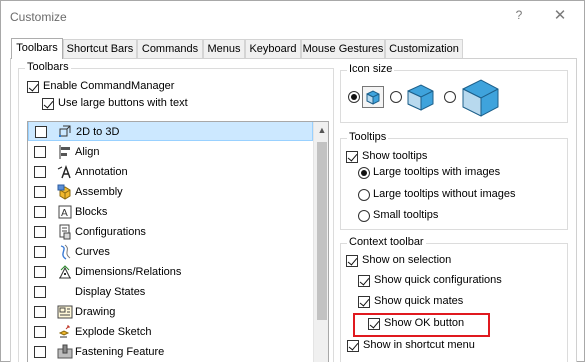 This screenshot has width=585, height=362. Describe the element at coordinates (170, 172) in the screenshot. I see `list-item-annotation: Annotation` at that location.